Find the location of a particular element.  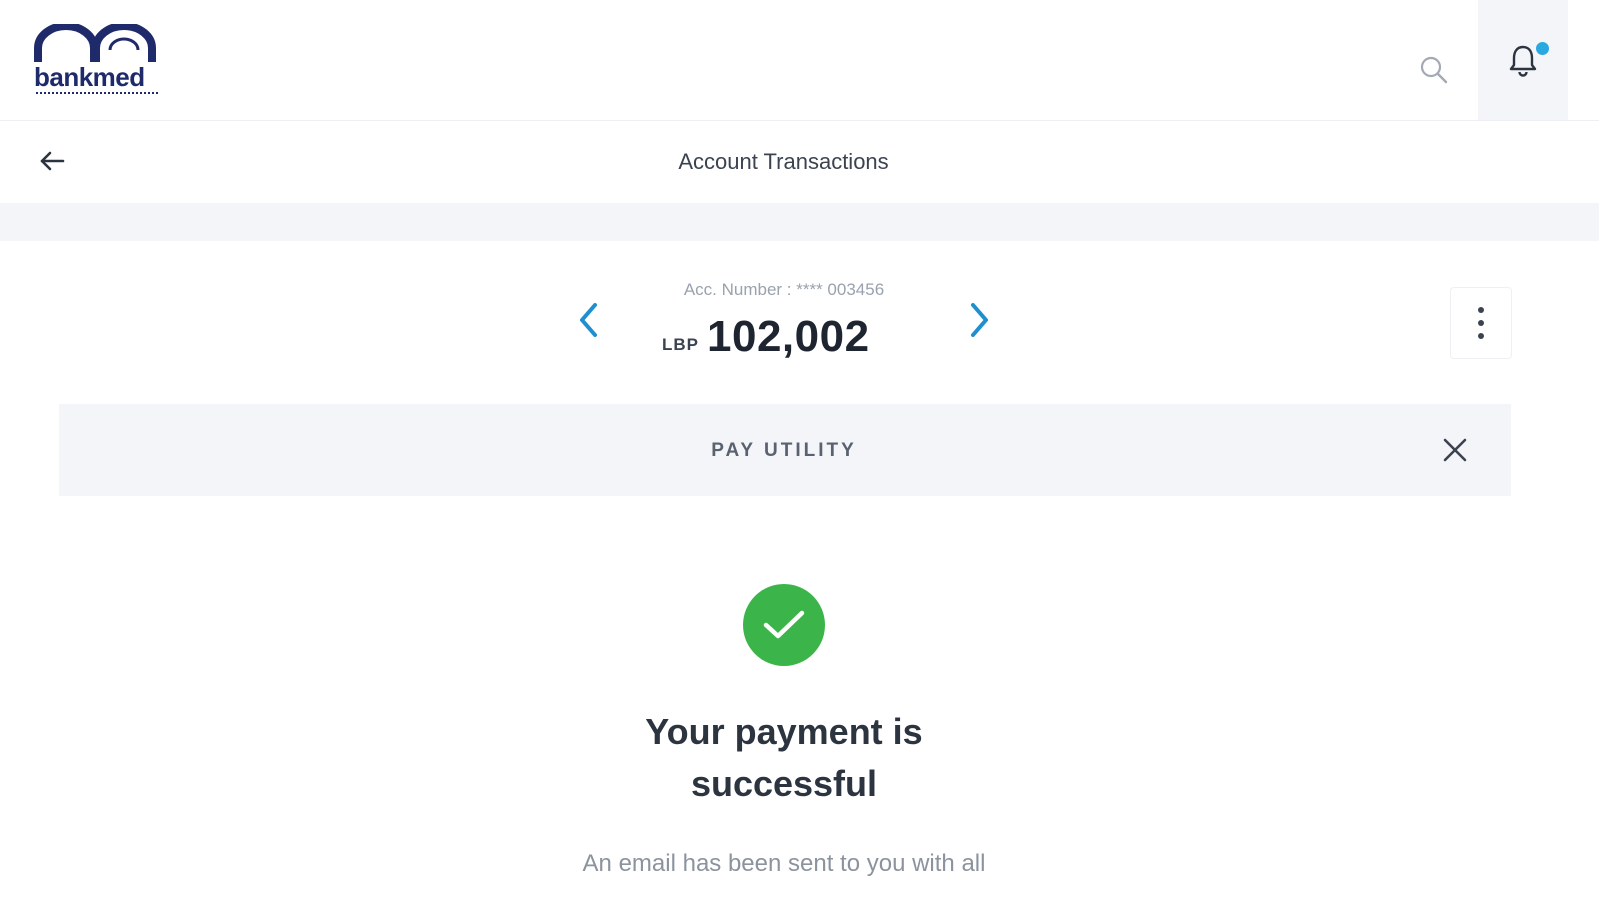

success-message: An email has been sent to you with all is located at coordinates (784, 863).